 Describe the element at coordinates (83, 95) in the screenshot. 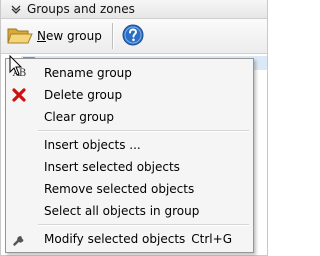

I see `menu-item-label: Delete group` at that location.